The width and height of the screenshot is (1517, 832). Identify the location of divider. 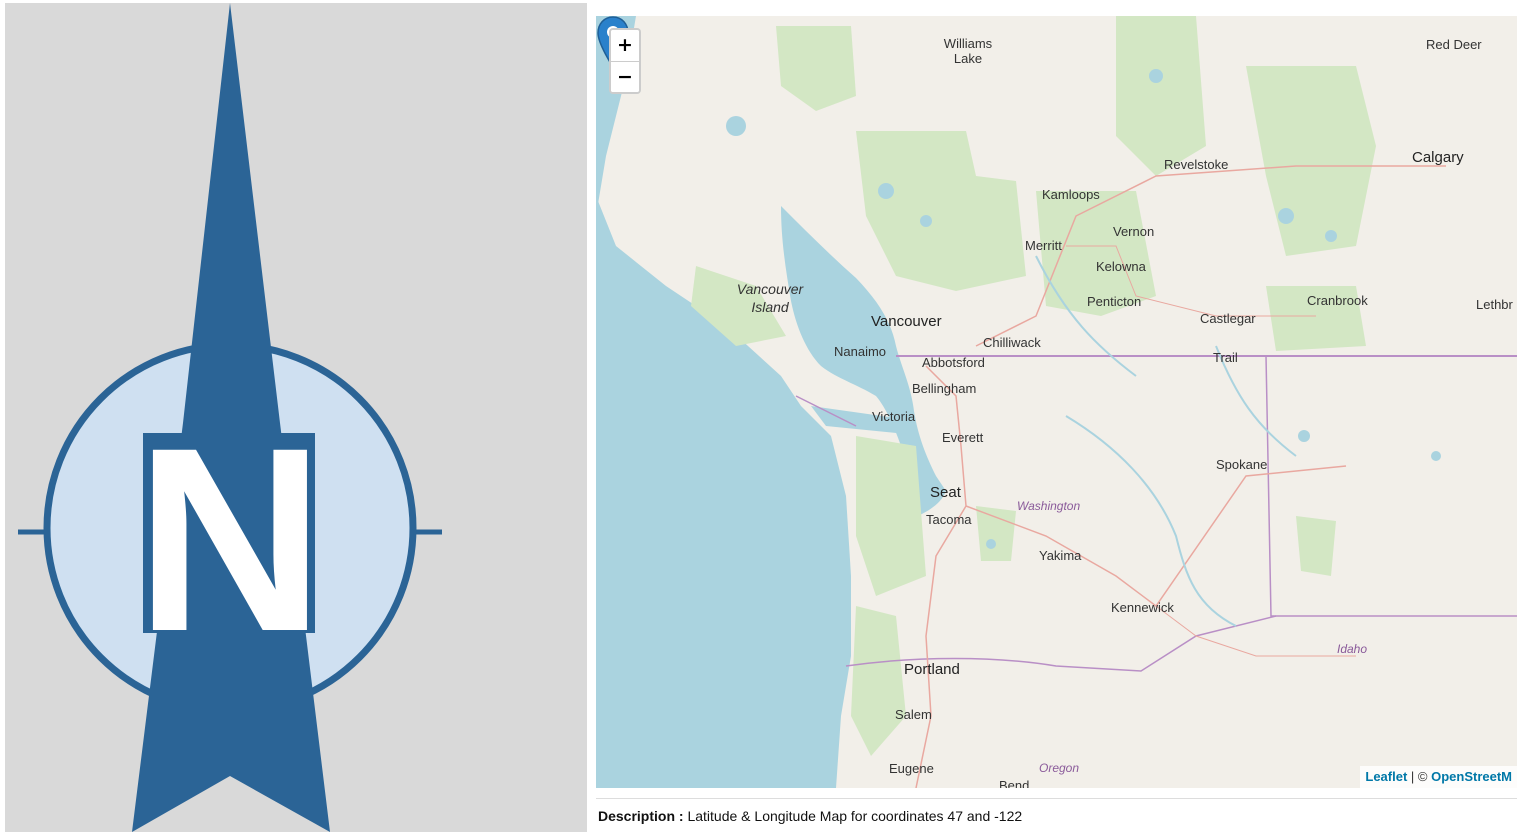
(1056, 798).